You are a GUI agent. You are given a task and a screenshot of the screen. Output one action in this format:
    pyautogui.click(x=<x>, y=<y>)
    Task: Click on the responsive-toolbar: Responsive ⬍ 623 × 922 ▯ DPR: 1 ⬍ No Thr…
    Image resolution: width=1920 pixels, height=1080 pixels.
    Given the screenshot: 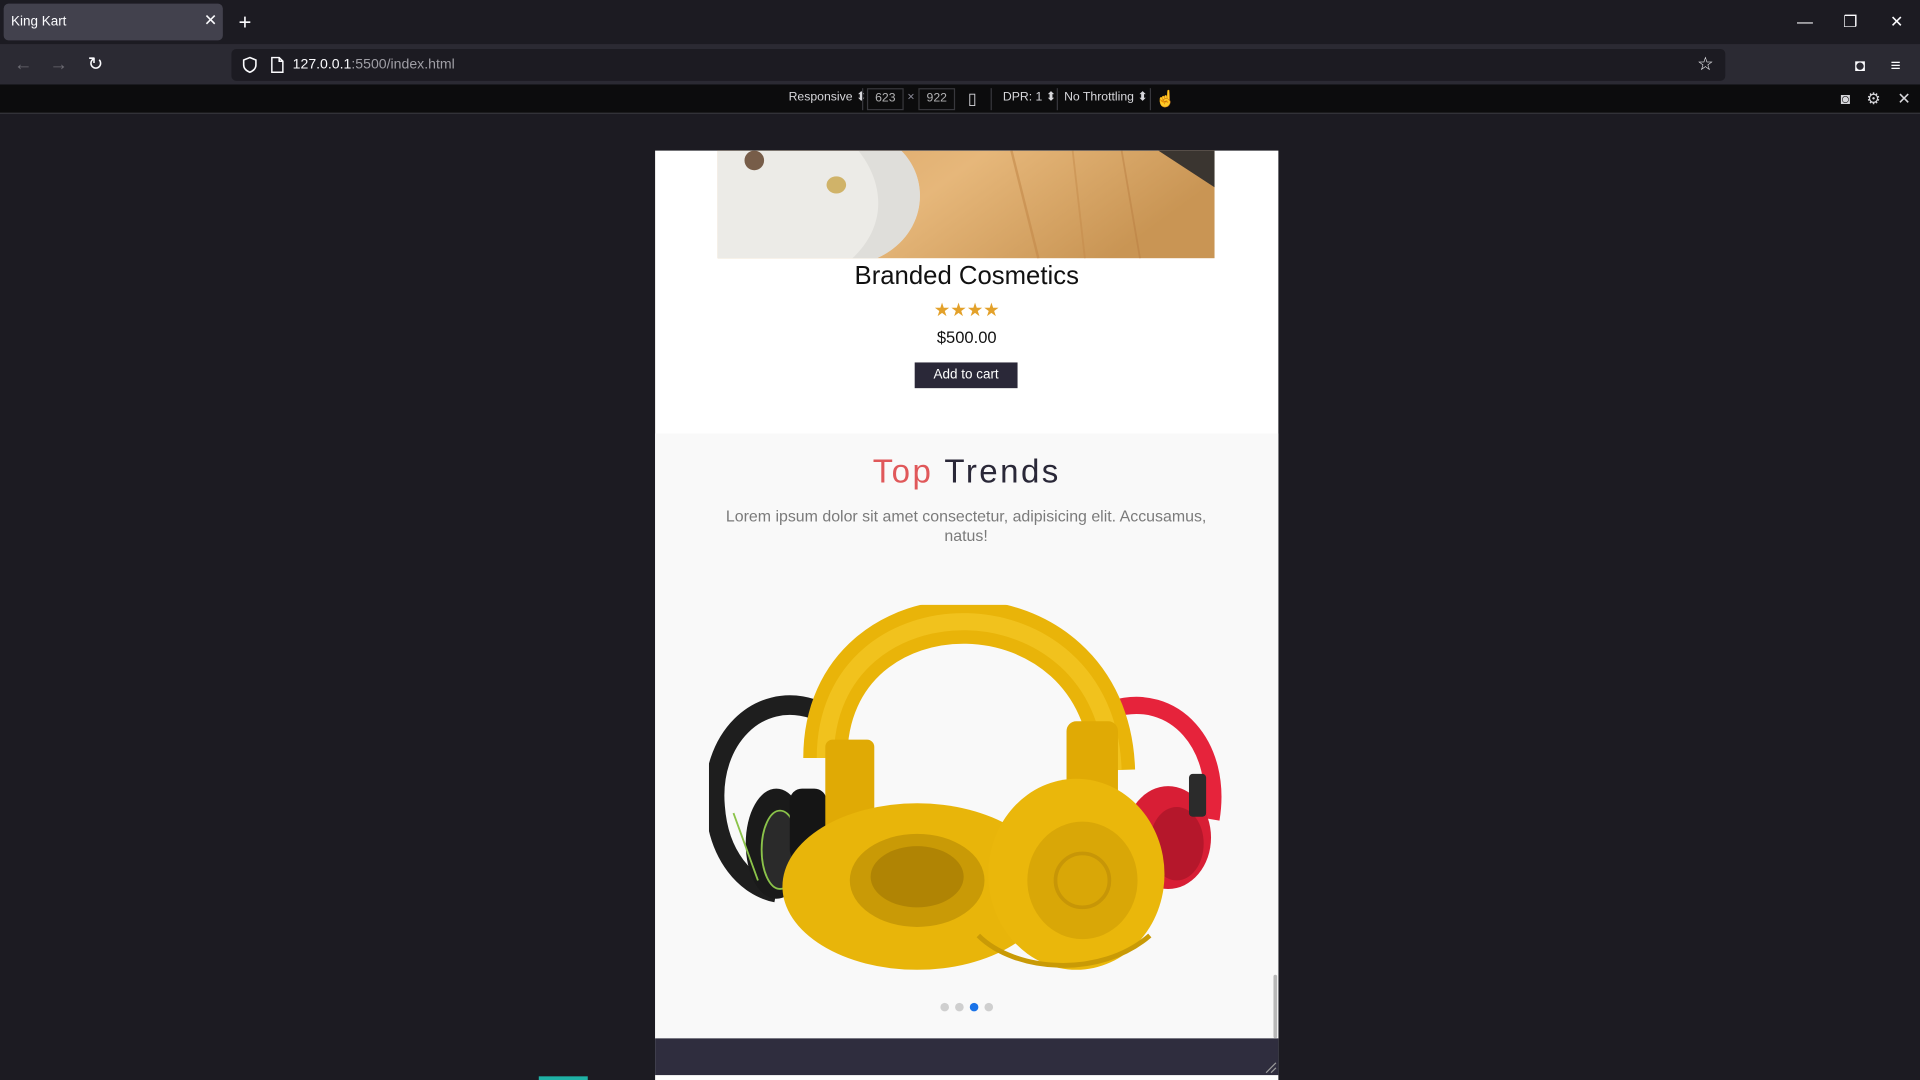 What is the action you would take?
    pyautogui.click(x=960, y=99)
    